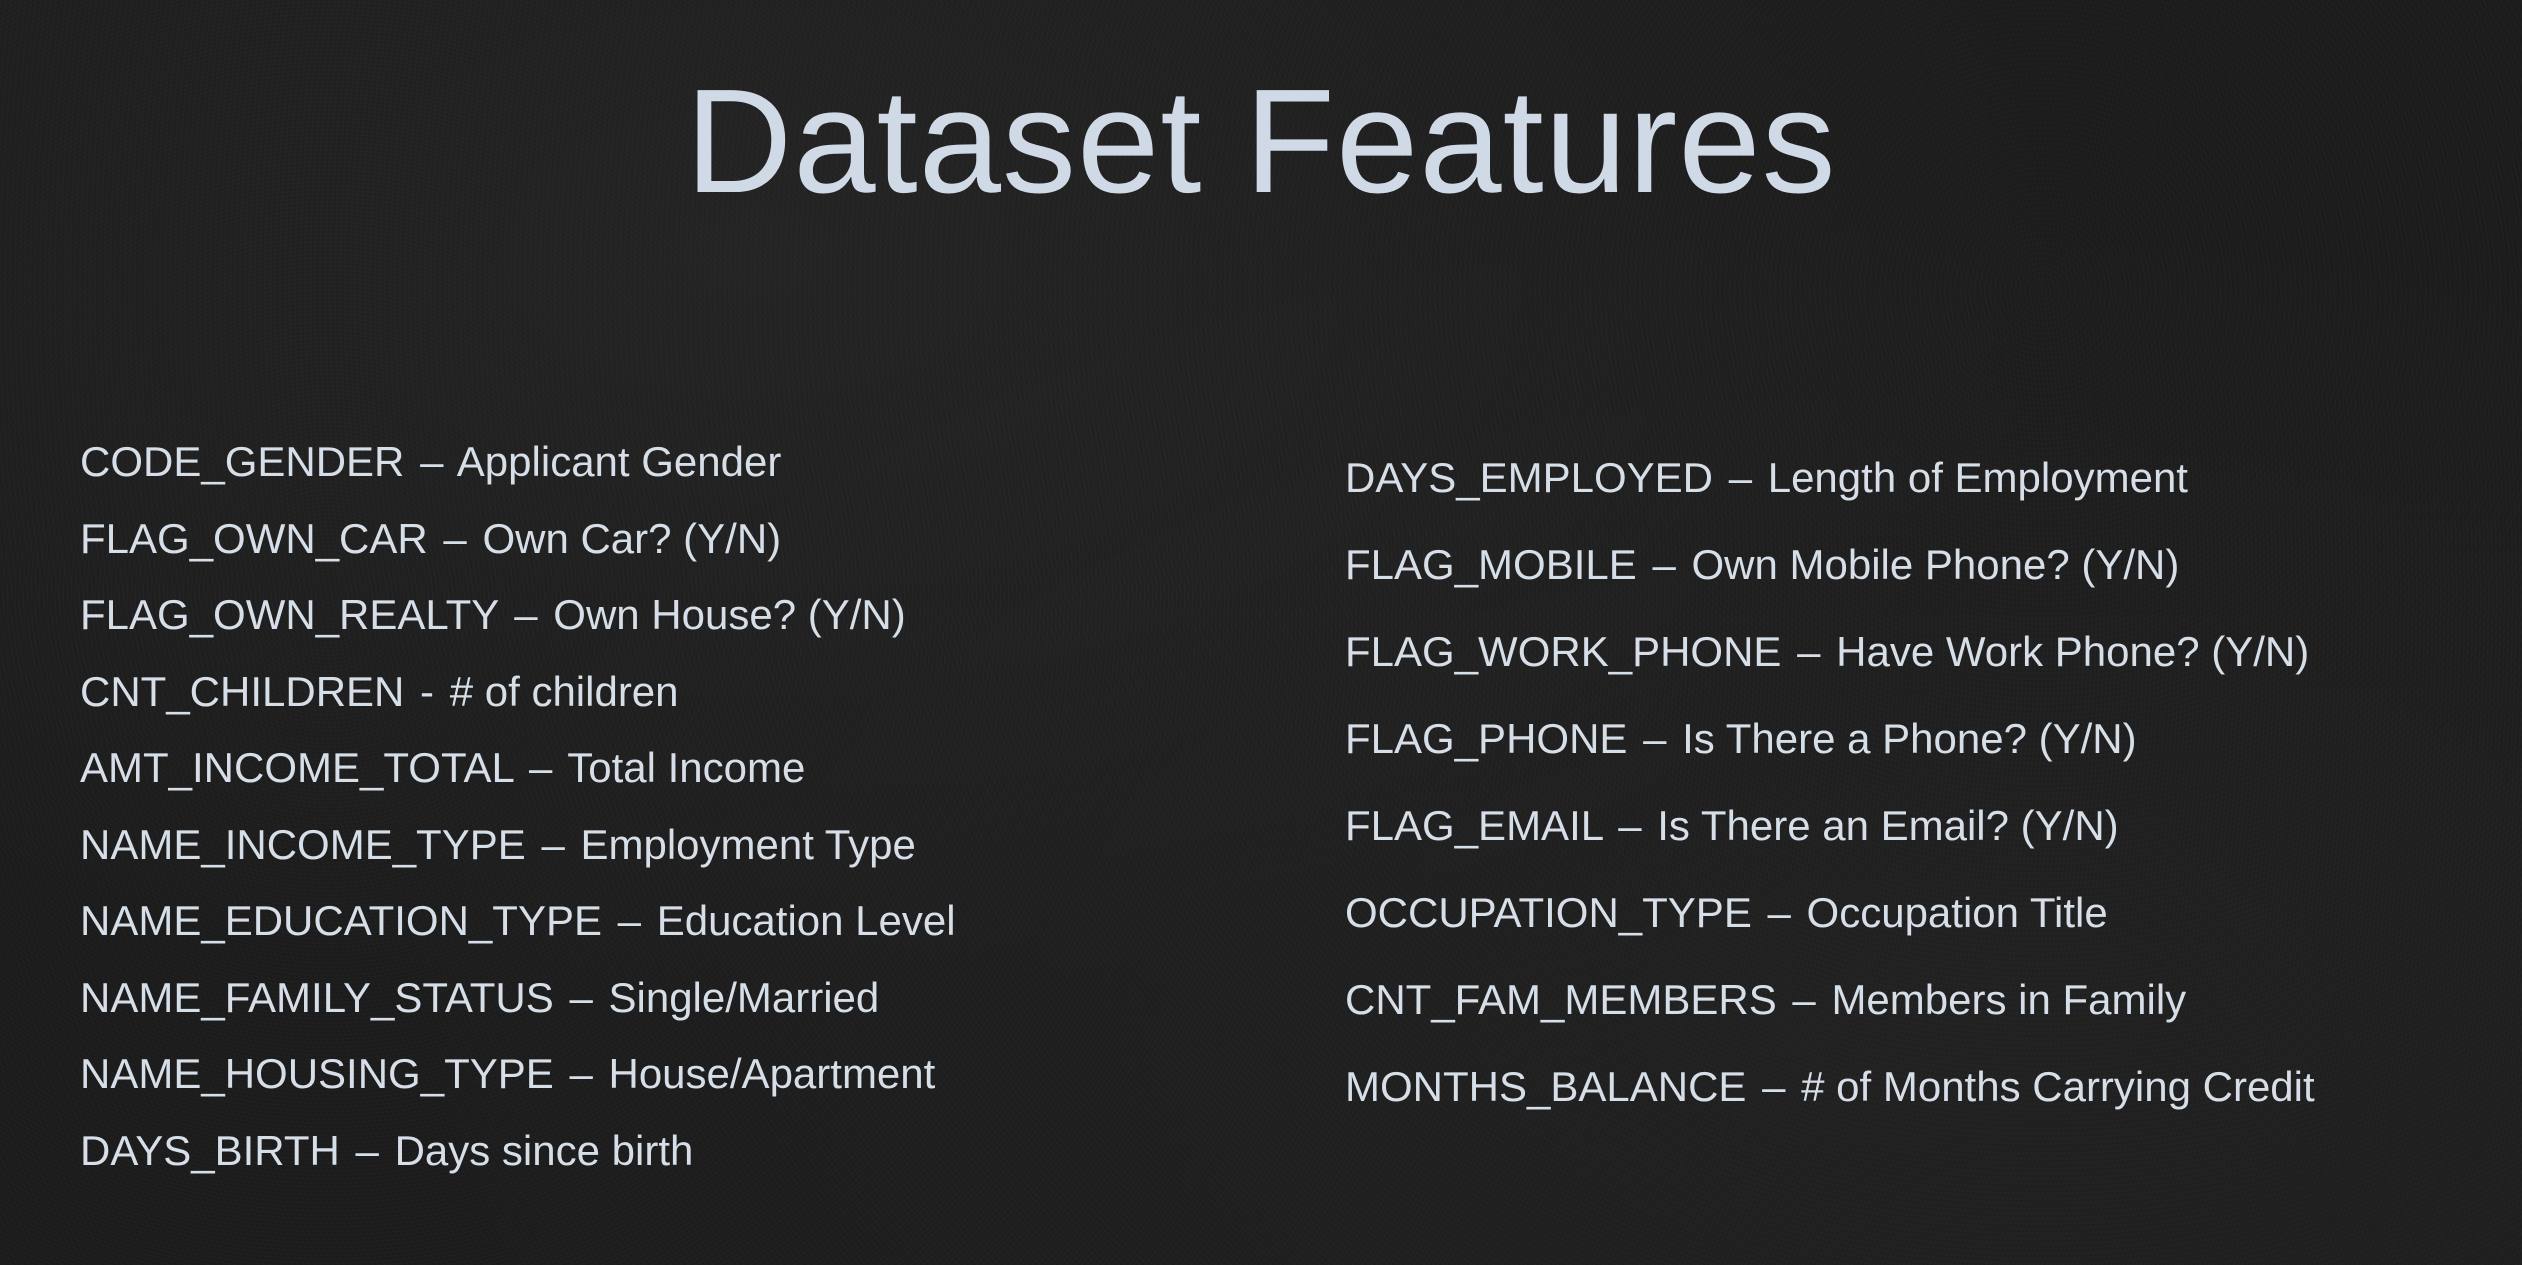 This screenshot has width=2522, height=1265. What do you see at coordinates (2009, 999) in the screenshot?
I see `field-description: Members in Family` at bounding box center [2009, 999].